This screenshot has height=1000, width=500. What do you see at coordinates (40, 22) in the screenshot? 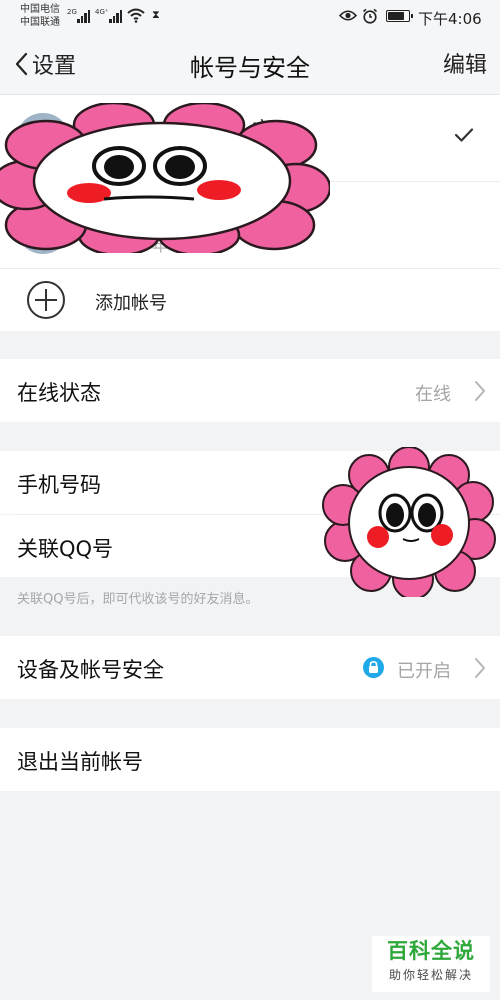
I see `carrier-2: 中国联通` at bounding box center [40, 22].